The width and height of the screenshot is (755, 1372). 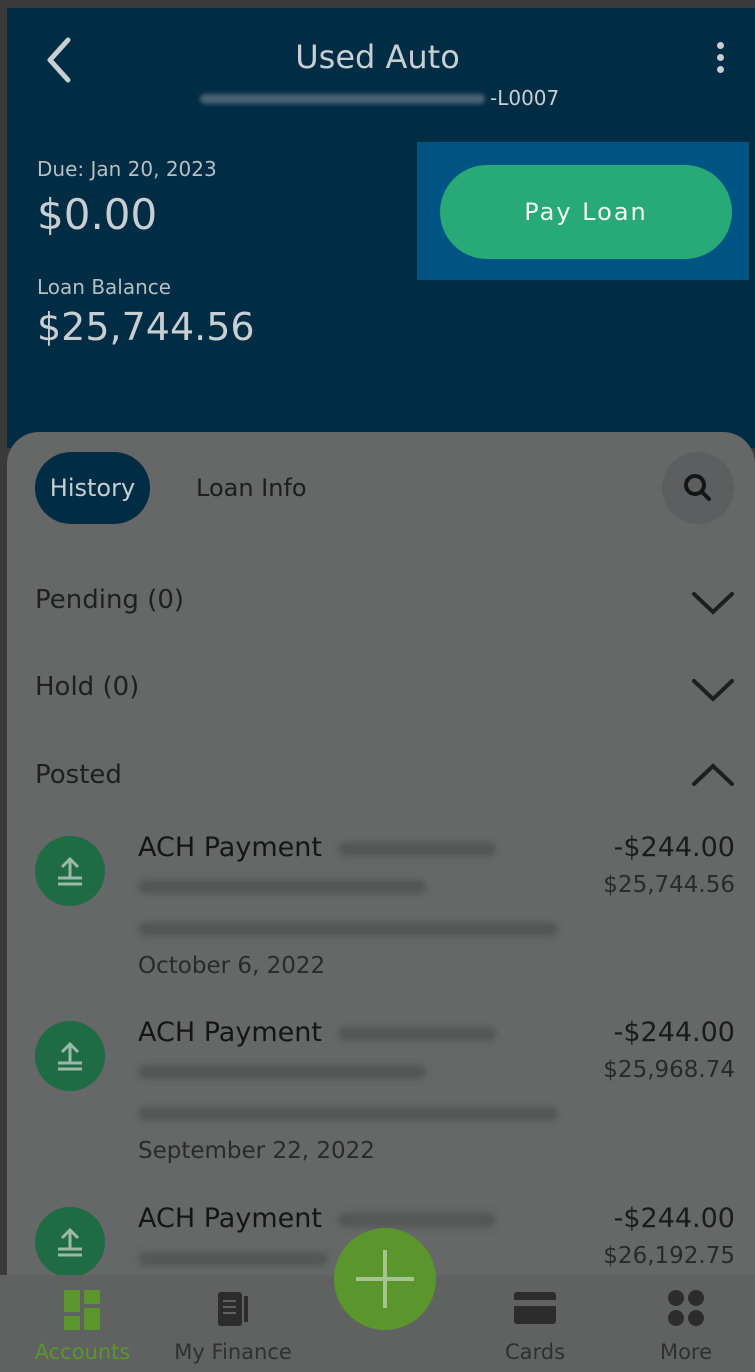 I want to click on pending-section: Pending (0), so click(x=109, y=600).